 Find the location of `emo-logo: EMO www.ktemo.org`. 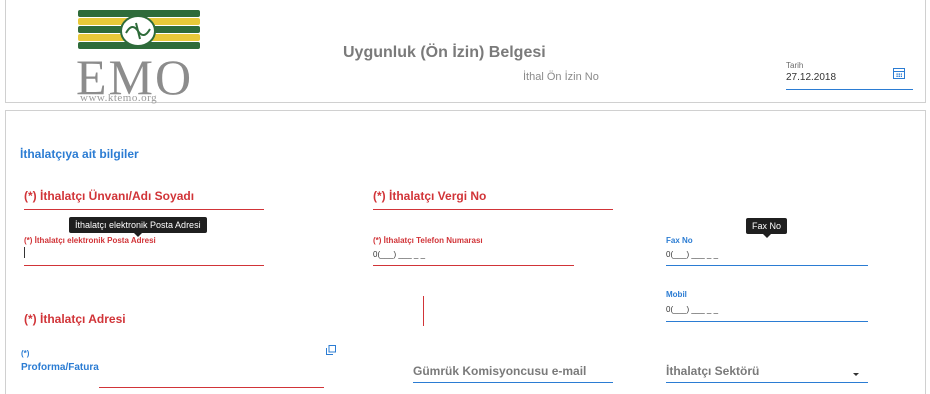

emo-logo: EMO www.ktemo.org is located at coordinates (140, 54).